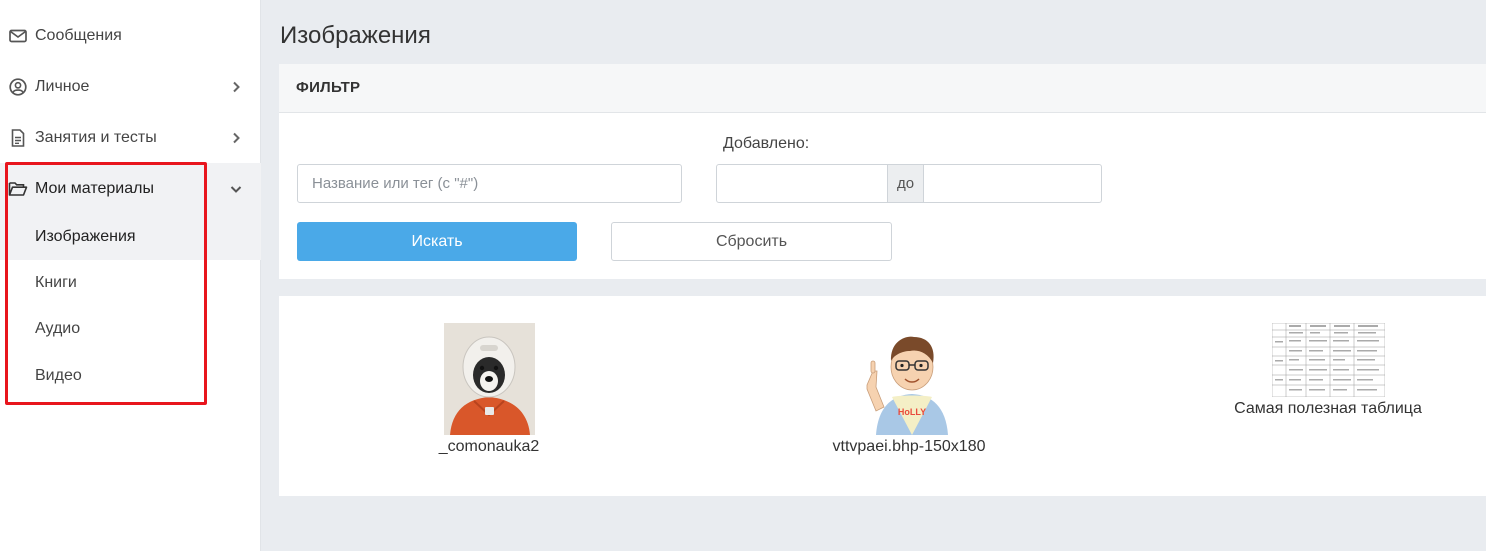 Image resolution: width=1486 pixels, height=551 pixels. I want to click on folder-open-icon, so click(18, 188).